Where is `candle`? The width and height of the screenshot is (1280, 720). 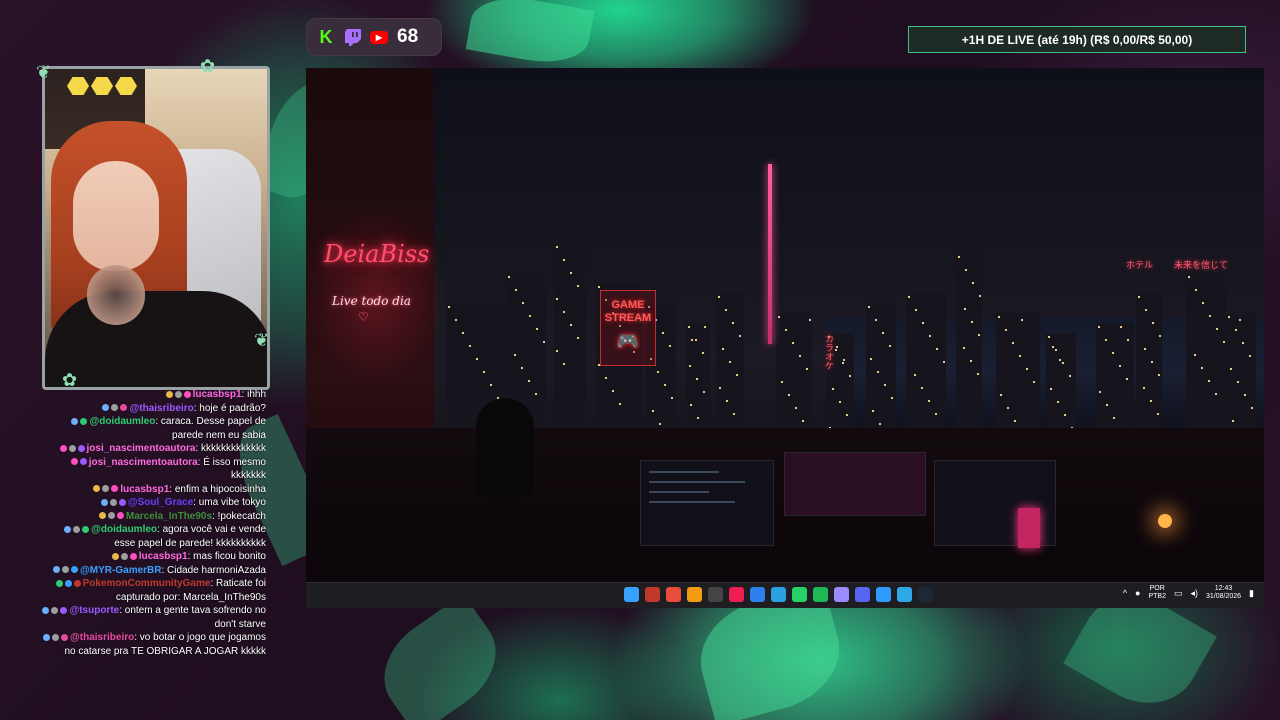
candle is located at coordinates (1165, 521).